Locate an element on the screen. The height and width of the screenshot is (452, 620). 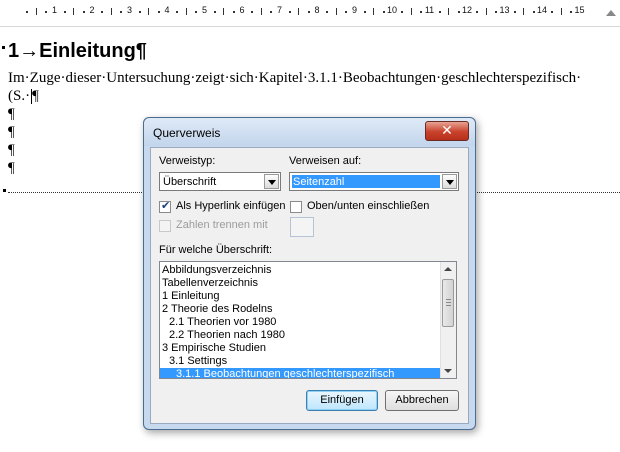
scroll-up-arrow-icon is located at coordinates (448, 269).